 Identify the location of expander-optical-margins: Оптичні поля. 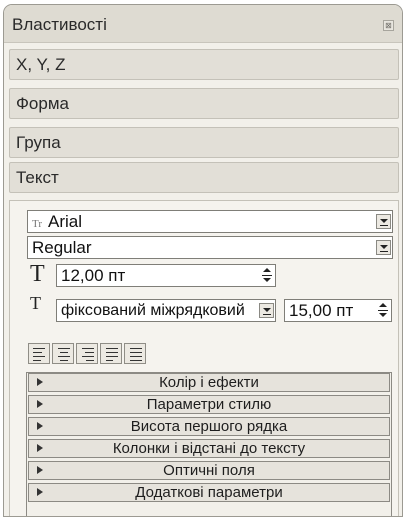
(209, 470).